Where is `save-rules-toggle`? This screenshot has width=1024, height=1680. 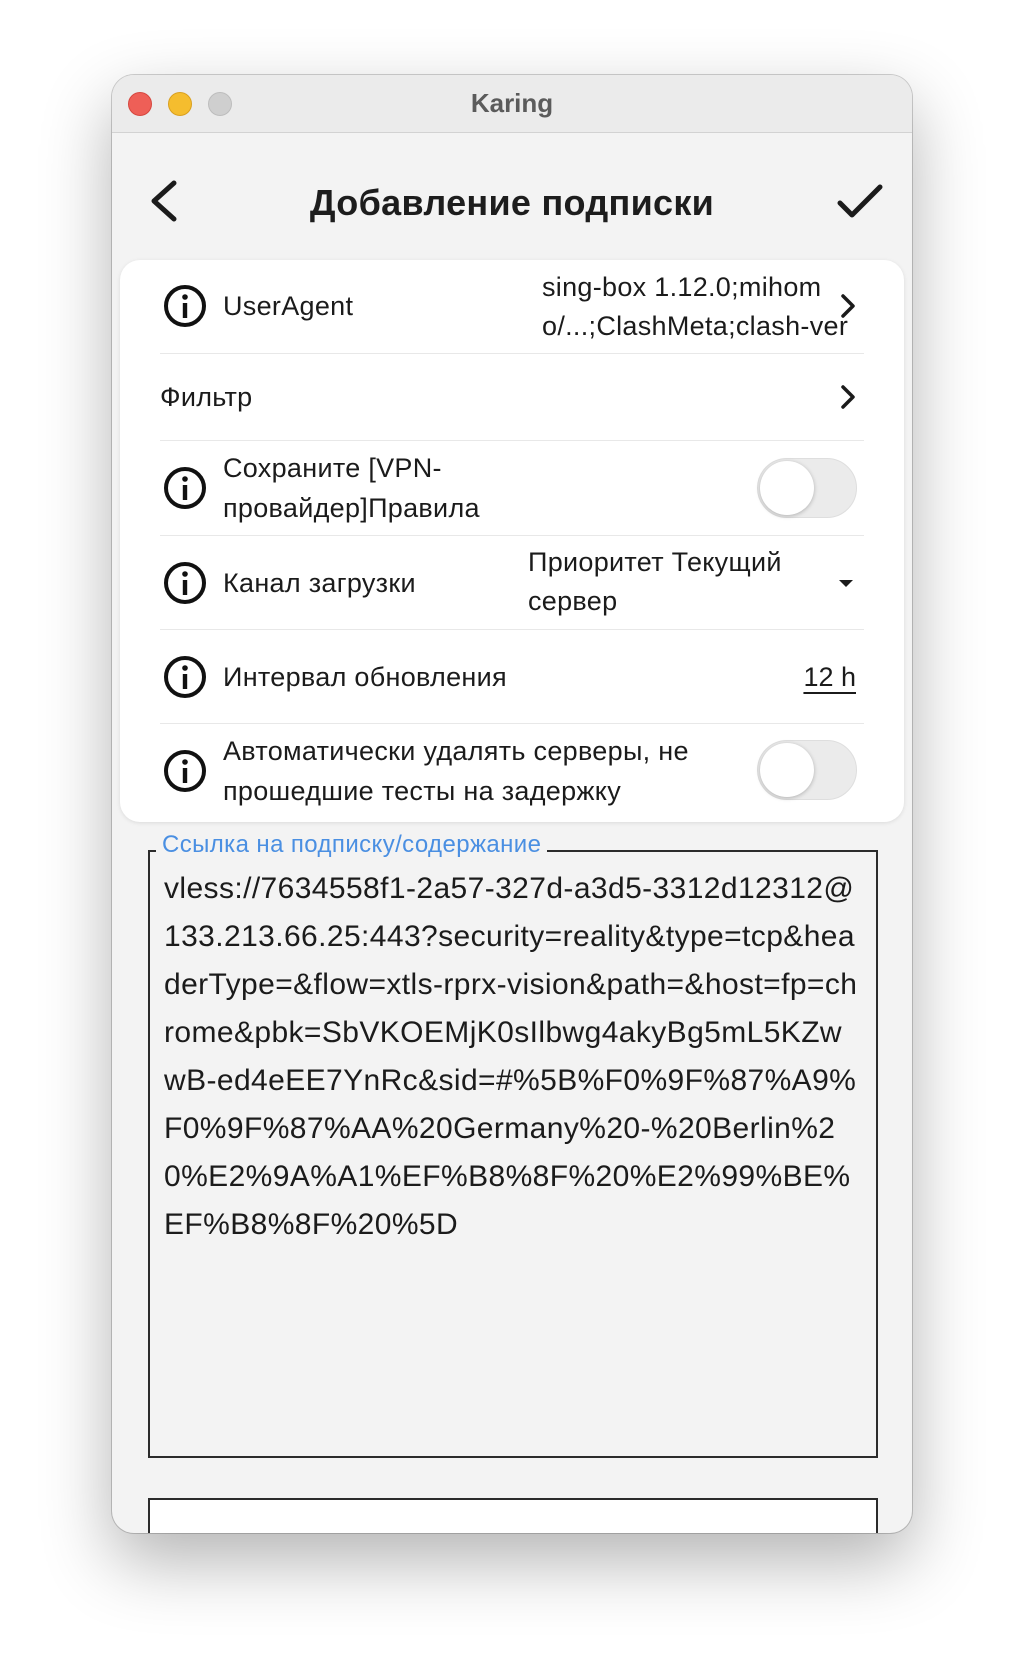 save-rules-toggle is located at coordinates (807, 488).